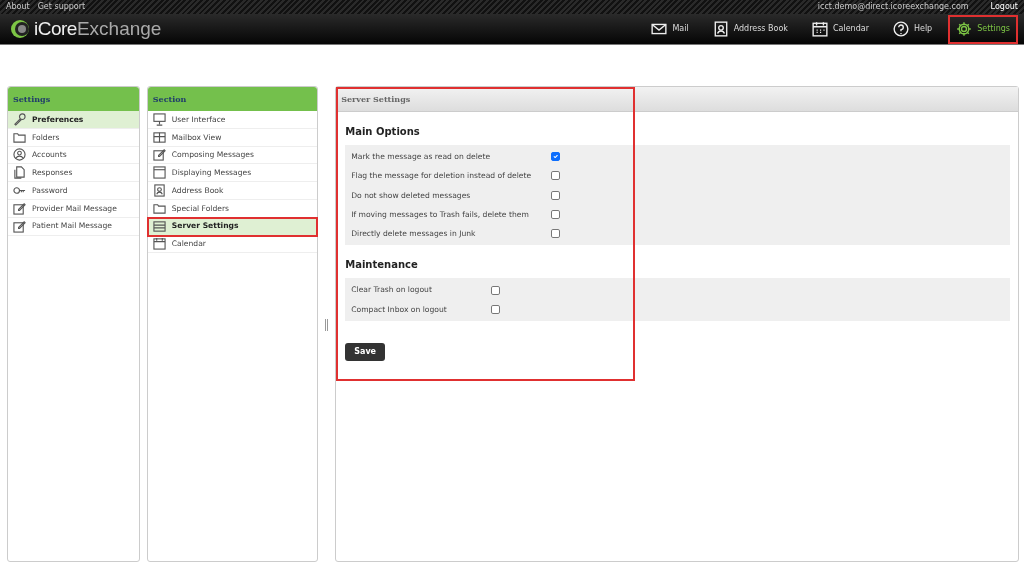  Describe the element at coordinates (159, 119) in the screenshot. I see `monitor-icon` at that location.